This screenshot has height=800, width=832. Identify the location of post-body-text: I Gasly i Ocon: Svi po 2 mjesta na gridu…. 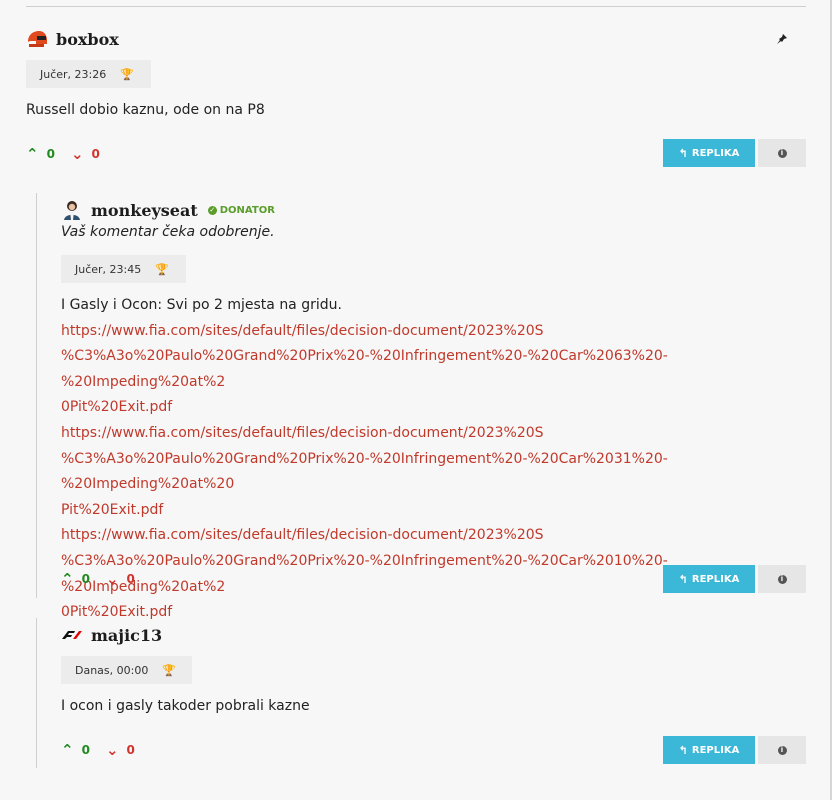
(201, 305).